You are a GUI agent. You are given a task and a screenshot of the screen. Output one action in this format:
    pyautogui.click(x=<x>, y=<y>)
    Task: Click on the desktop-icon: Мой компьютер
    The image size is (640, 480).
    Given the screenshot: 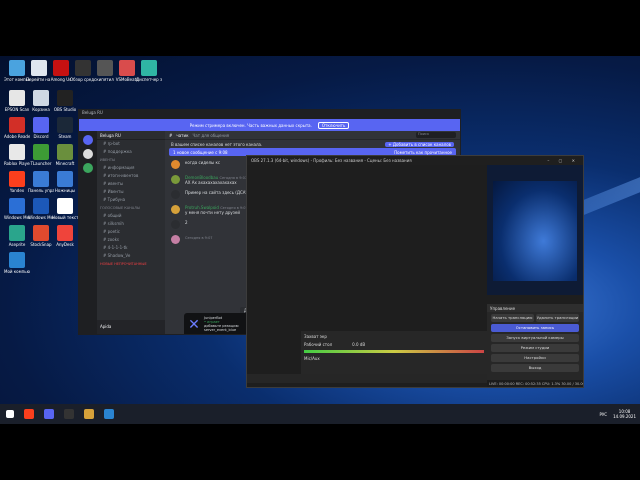 What is the action you would take?
    pyautogui.click(x=17, y=263)
    